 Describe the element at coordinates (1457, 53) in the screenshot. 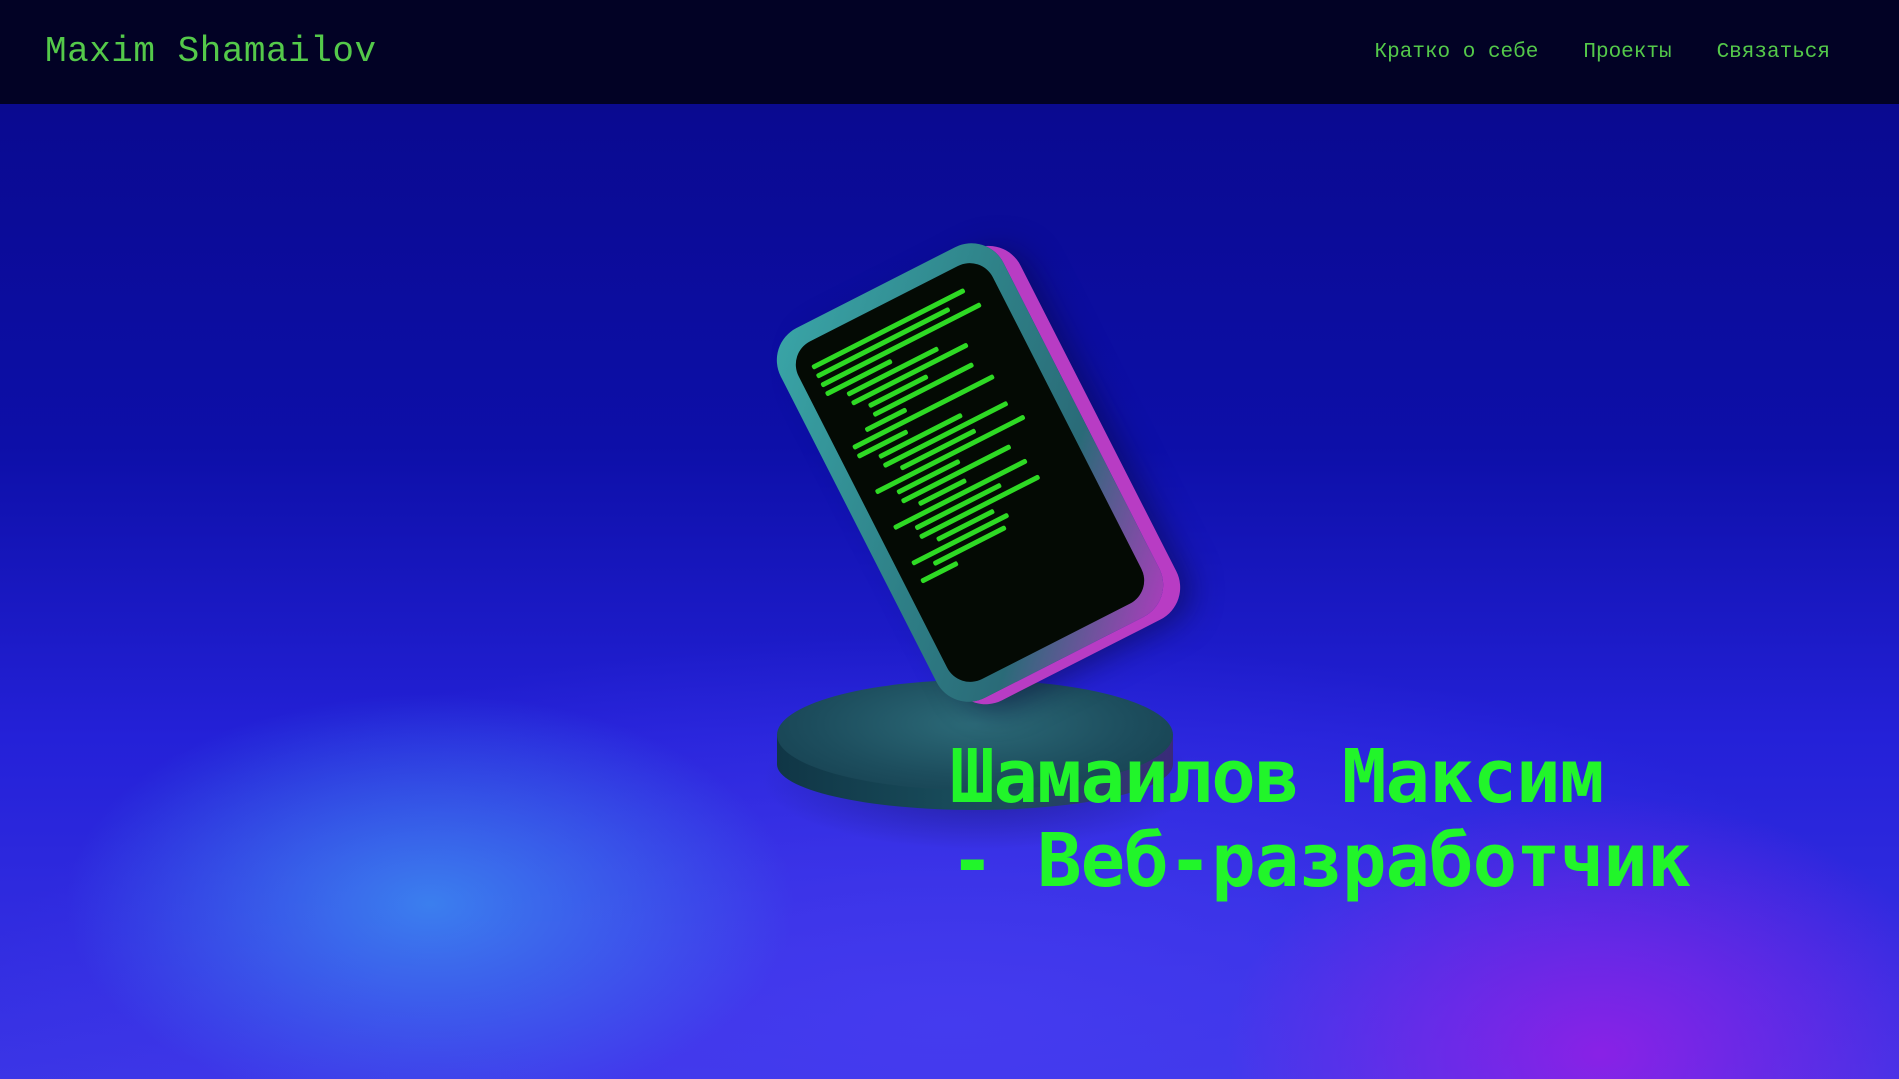

I see `nav-link-about: Кратко о себе` at that location.